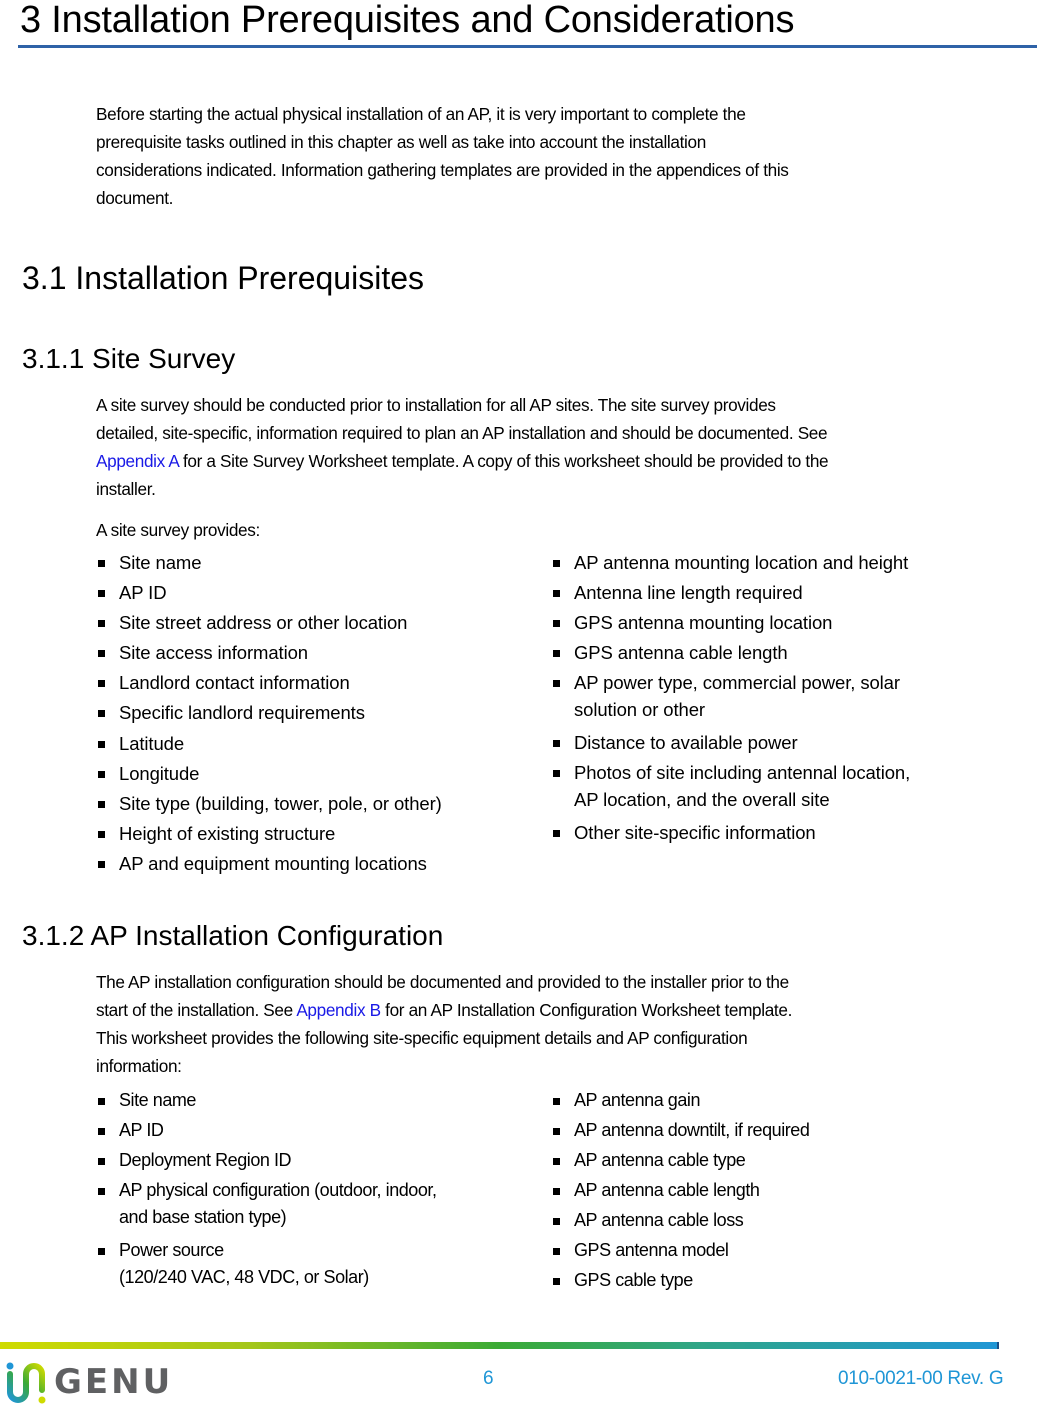 The image size is (1051, 1406). Describe the element at coordinates (702, 799) in the screenshot. I see `list-item-text: AP location, and the overall site` at that location.